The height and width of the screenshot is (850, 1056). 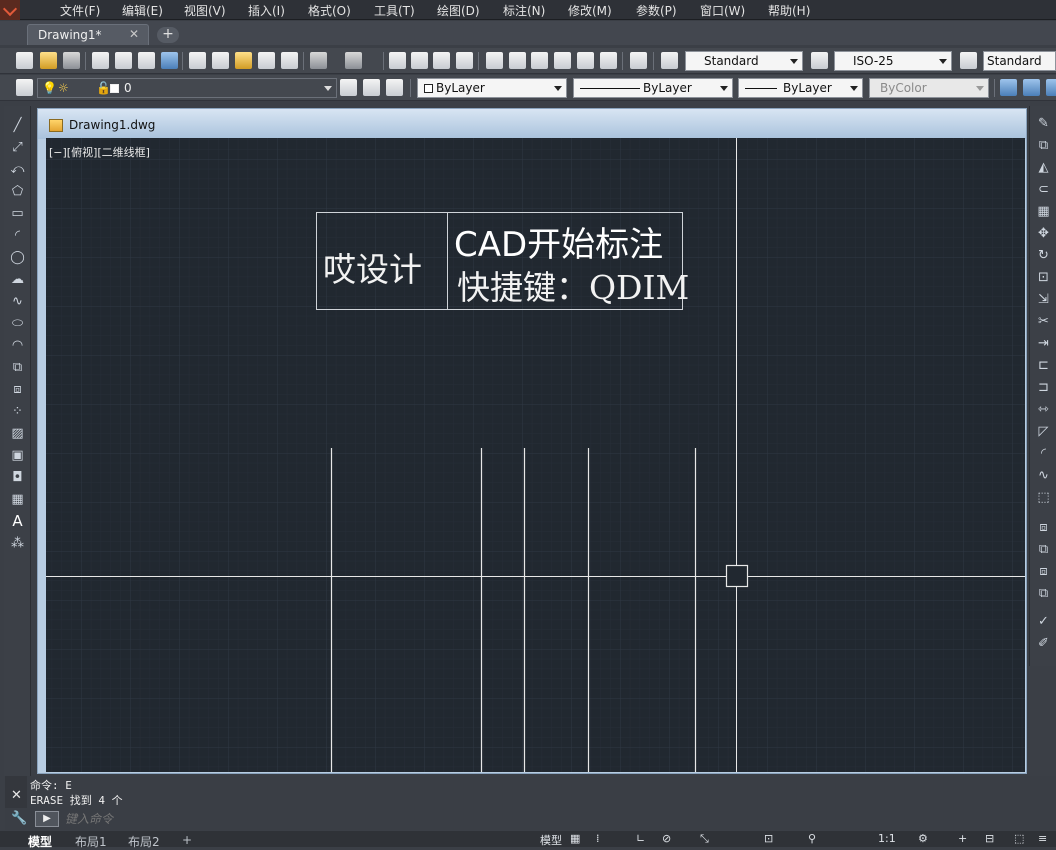 I want to click on send-under-icon: ⧉, so click(x=1043, y=593).